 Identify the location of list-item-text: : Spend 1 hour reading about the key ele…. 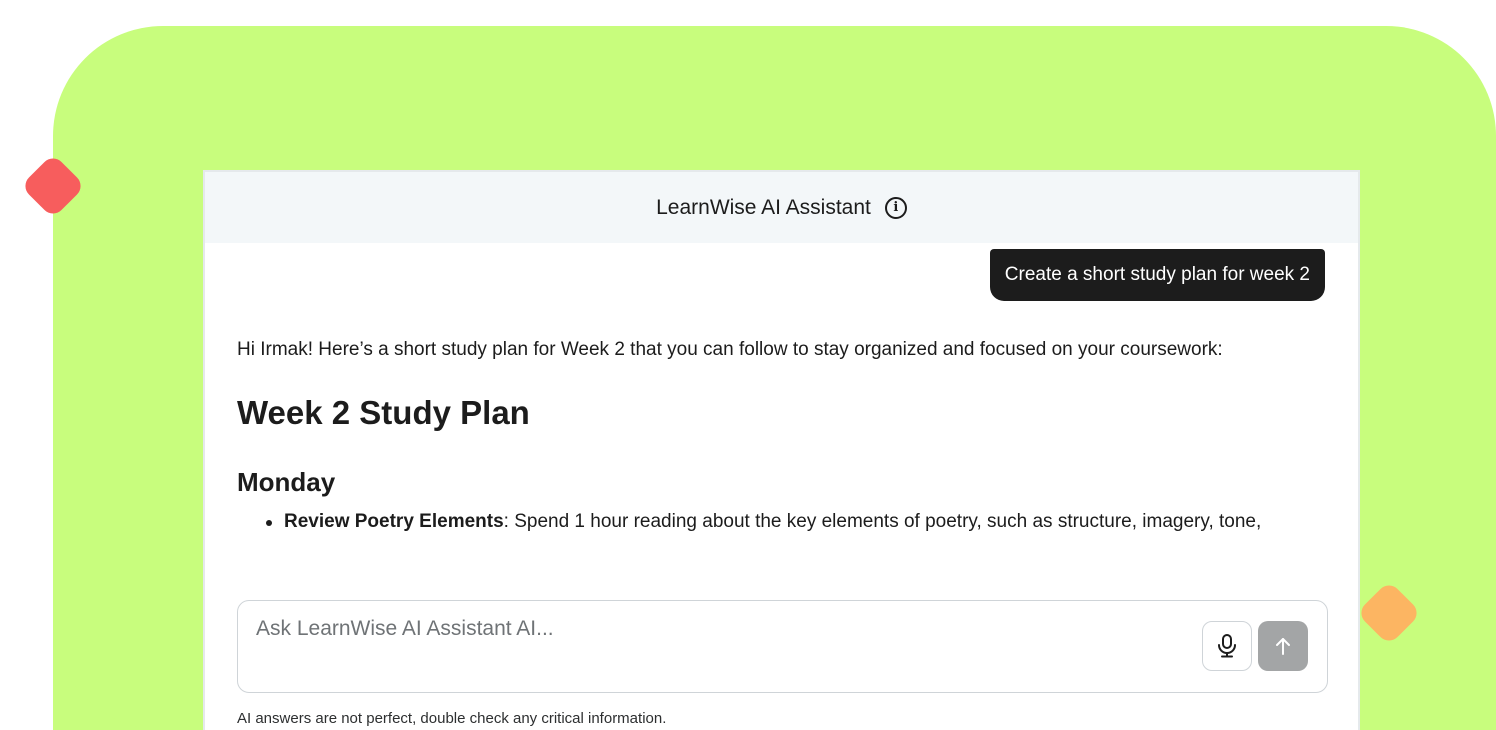
(882, 521).